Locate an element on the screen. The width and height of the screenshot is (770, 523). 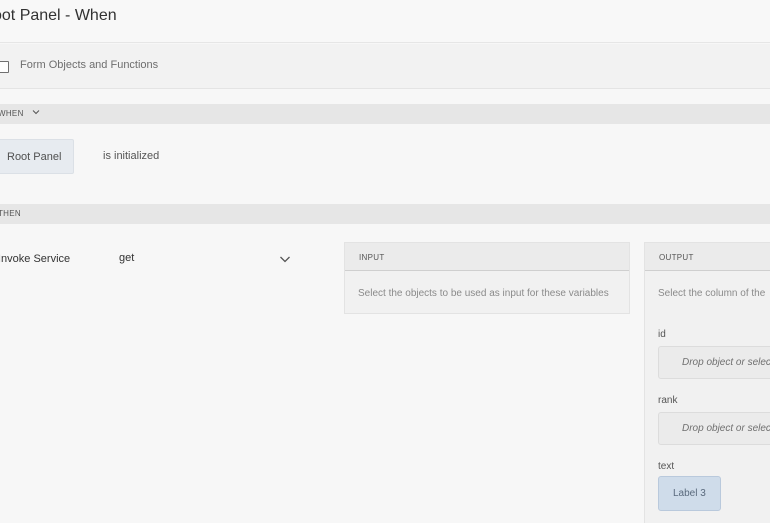
drop-zone-rank: Drop object or selec is located at coordinates (714, 428).